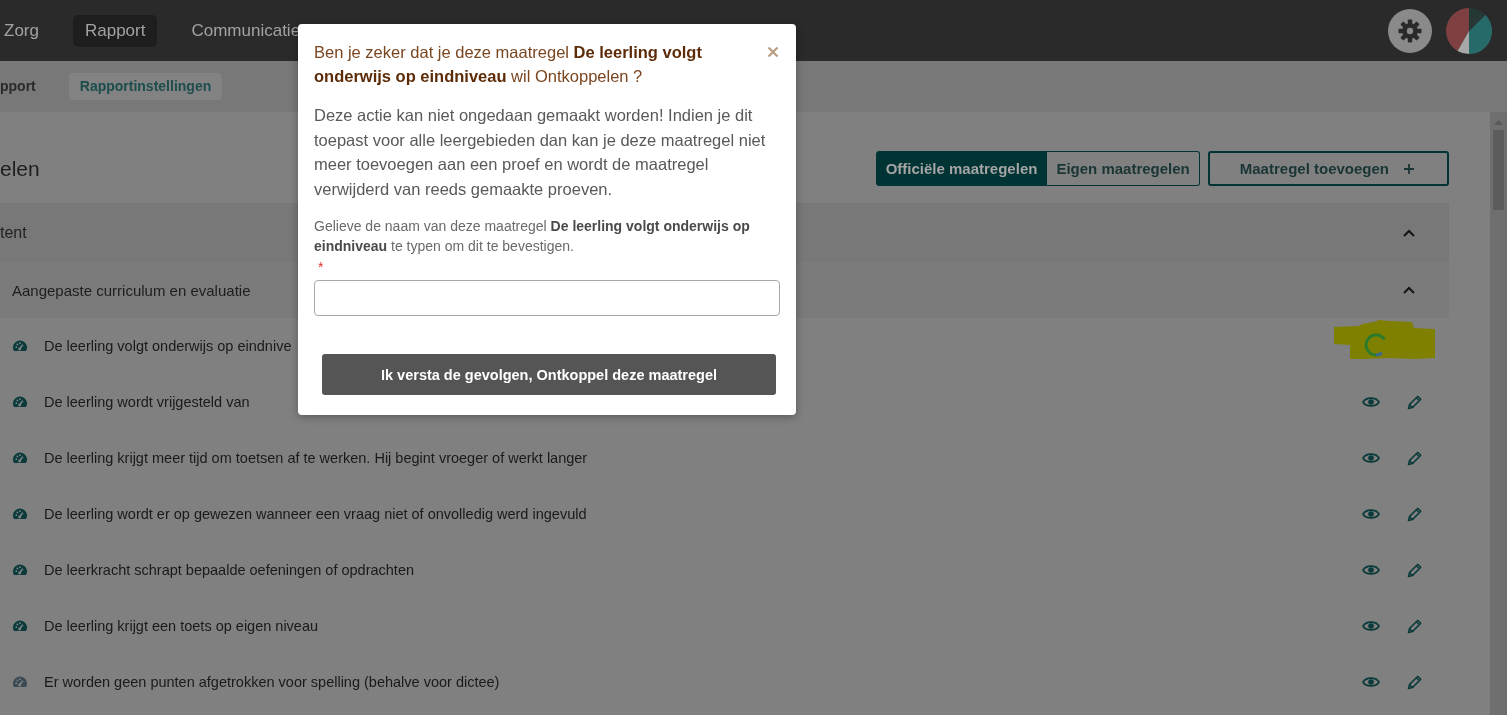 The image size is (1507, 715). Describe the element at coordinates (272, 682) in the screenshot. I see `measure-text: Er worden geen punten afgetrokken voor spelling (behalve voor dictee)` at that location.